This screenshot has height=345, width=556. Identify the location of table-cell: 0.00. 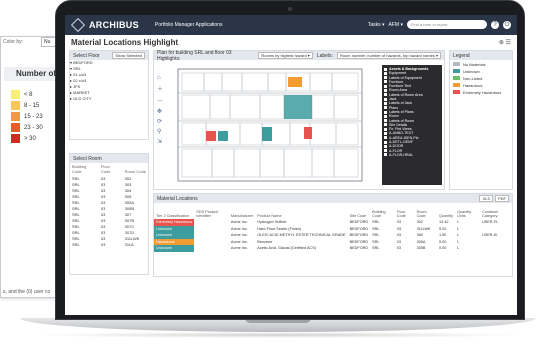
(442, 248).